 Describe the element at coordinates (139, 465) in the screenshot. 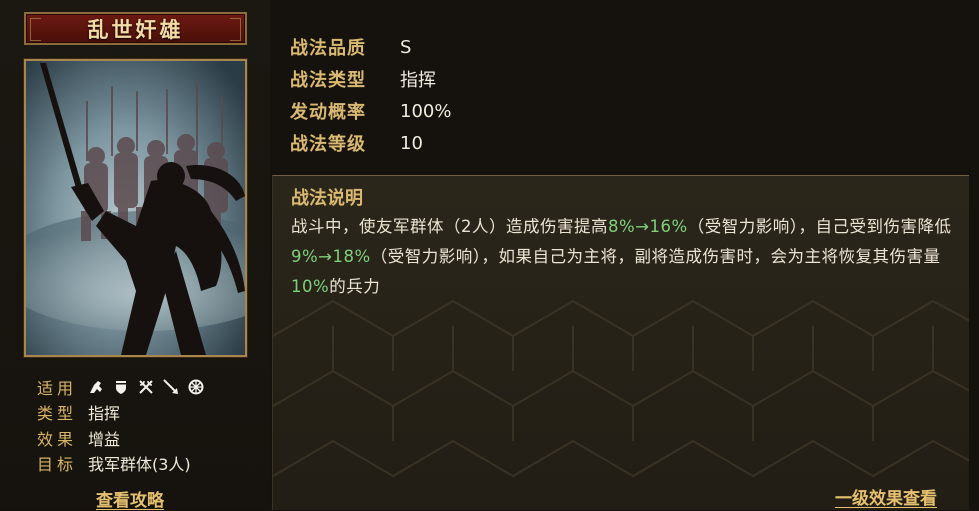

I see `target-value: 我军群体(3人)` at that location.